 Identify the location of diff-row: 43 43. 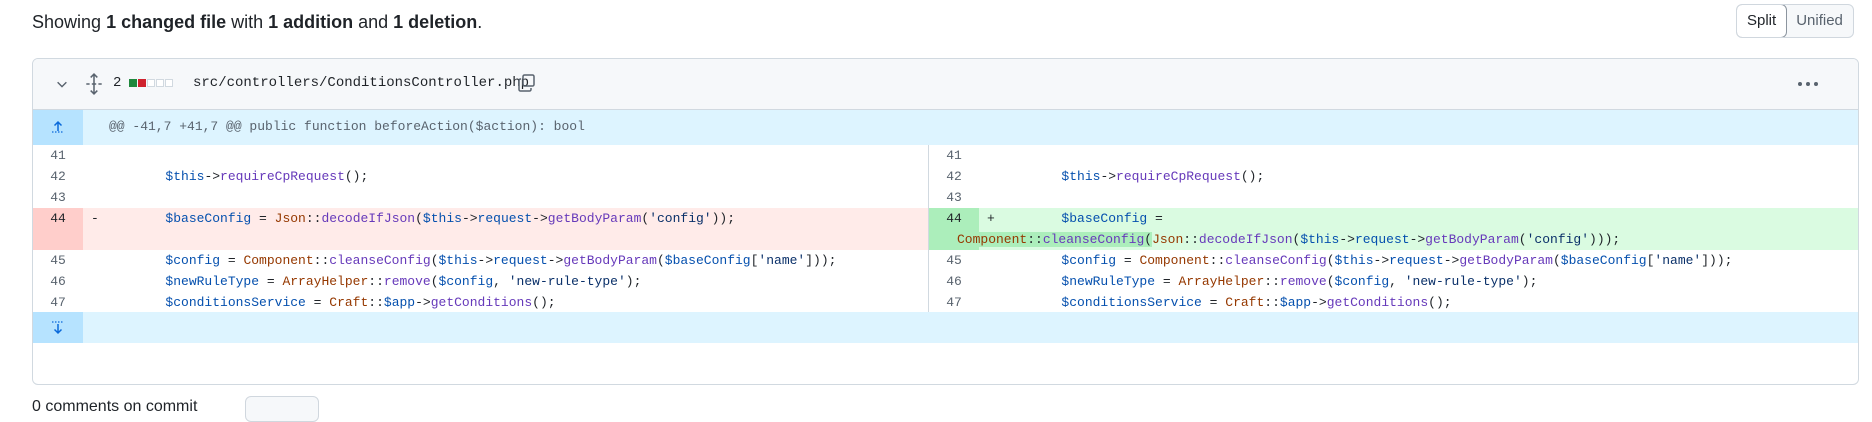
(945, 197).